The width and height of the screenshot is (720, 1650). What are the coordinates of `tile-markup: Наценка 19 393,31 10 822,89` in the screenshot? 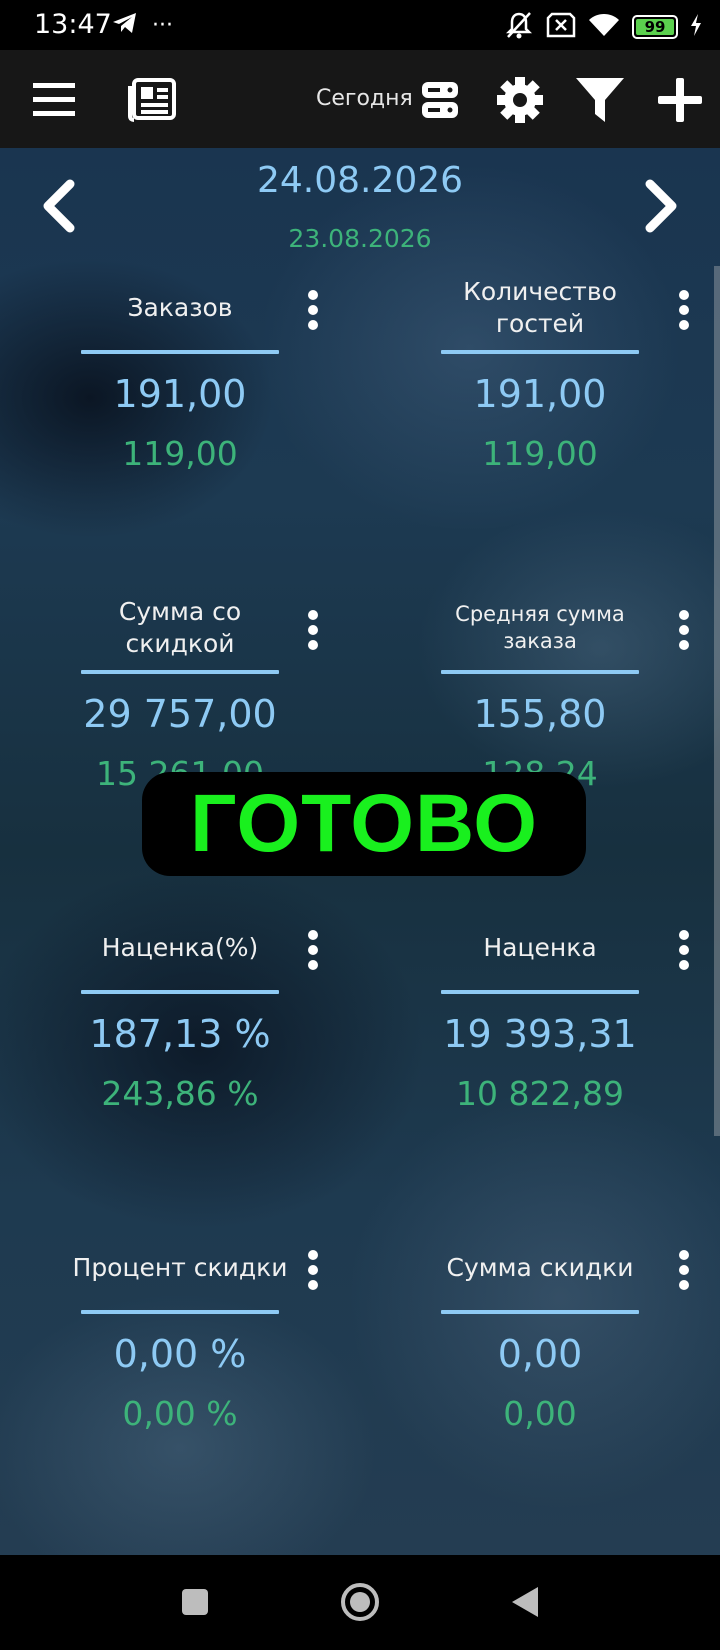 It's located at (530, 1023).